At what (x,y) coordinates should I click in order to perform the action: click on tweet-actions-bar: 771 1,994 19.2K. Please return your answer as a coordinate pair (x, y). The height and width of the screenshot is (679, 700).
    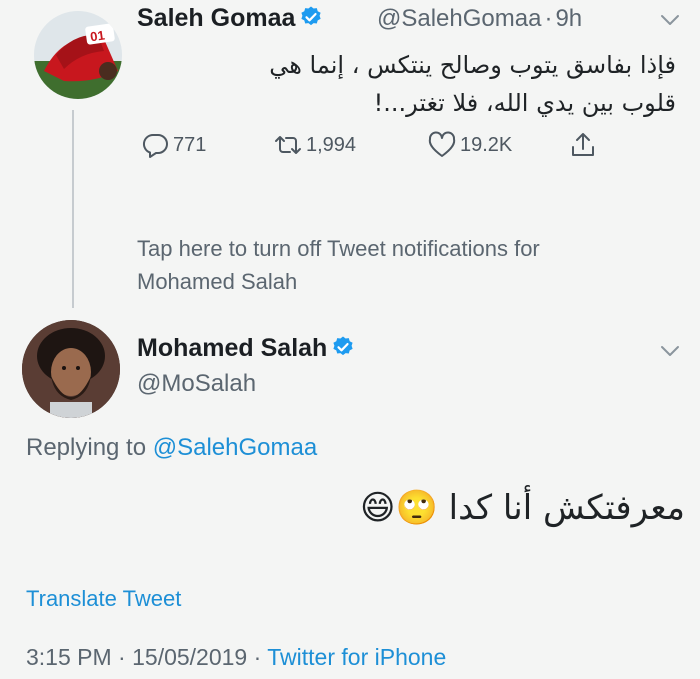
    Looking at the image, I should click on (375, 147).